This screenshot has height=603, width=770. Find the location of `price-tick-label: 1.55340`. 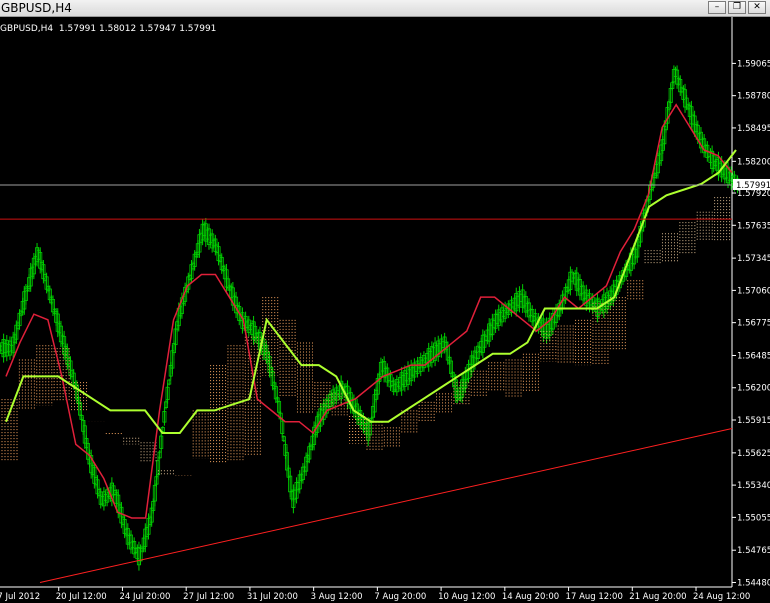

price-tick-label: 1.55340 is located at coordinates (753, 486).